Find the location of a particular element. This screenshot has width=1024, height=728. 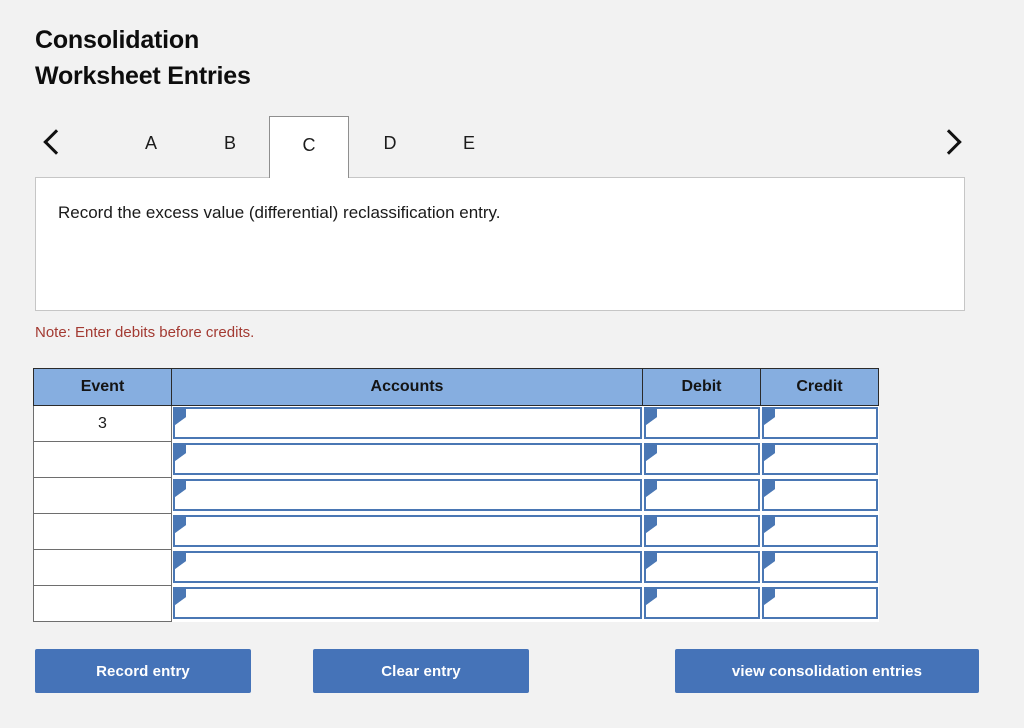

tab-strip: A B C D E is located at coordinates (500, 147).